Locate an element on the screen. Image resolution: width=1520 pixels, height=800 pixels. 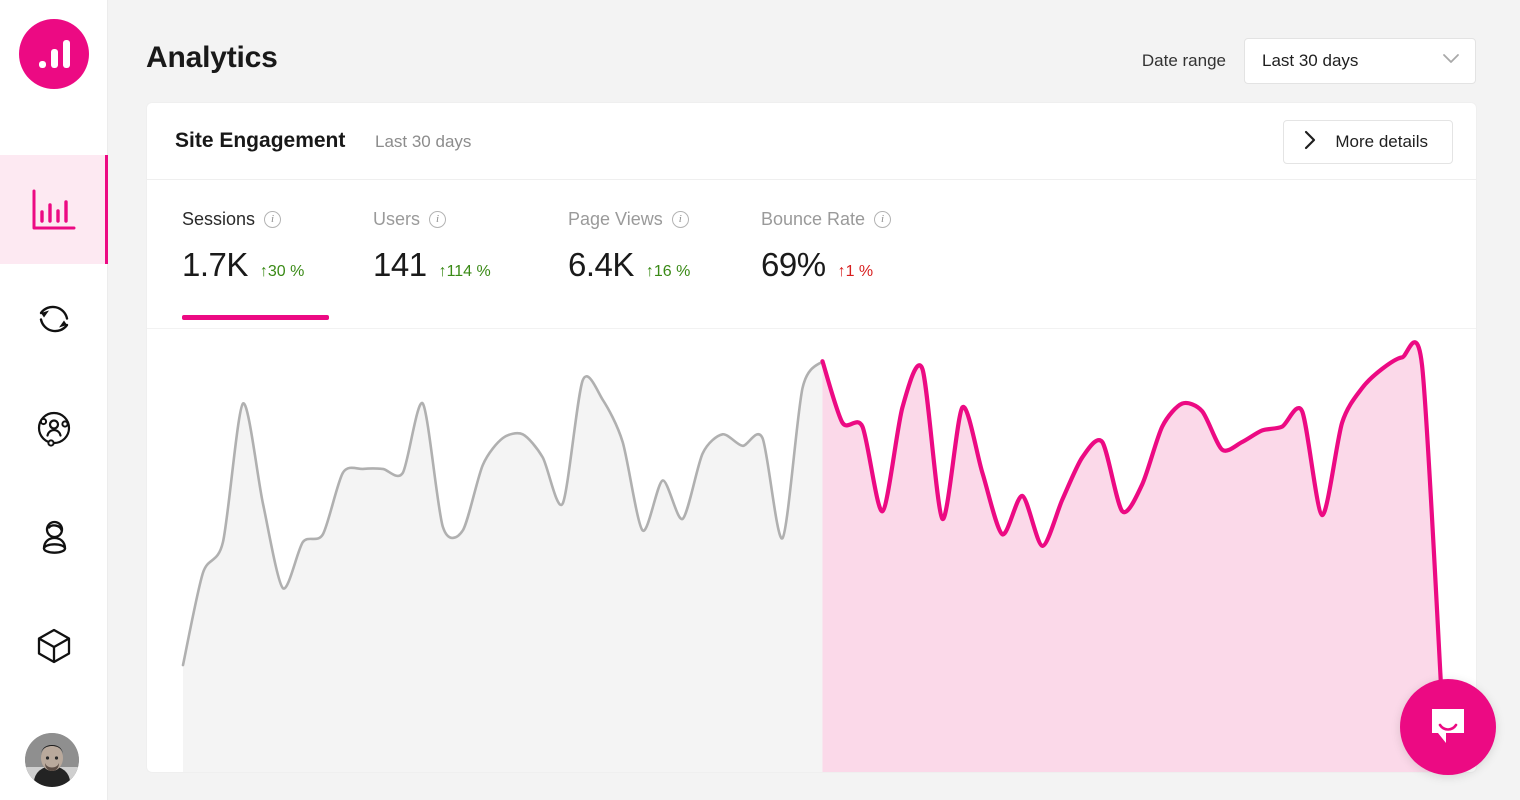
metric-label-row: Bounce Rate i is located at coordinates (826, 219).